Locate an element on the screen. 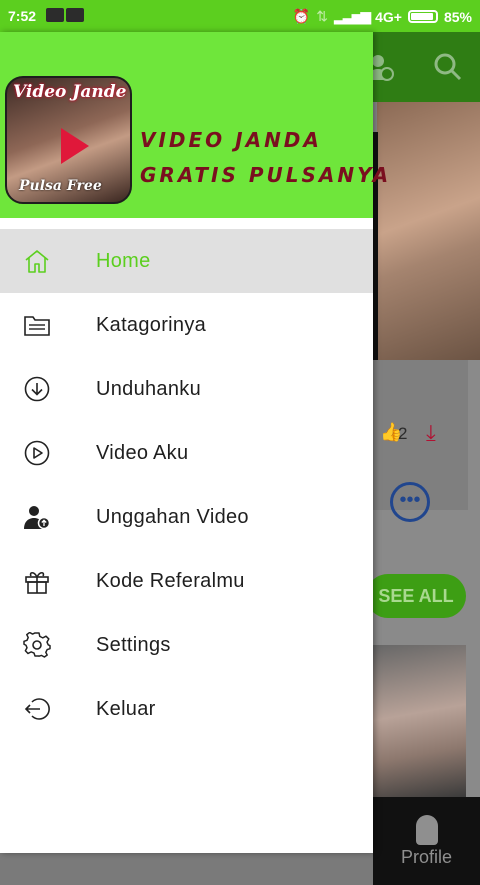  battery-icon is located at coordinates (422, 16).